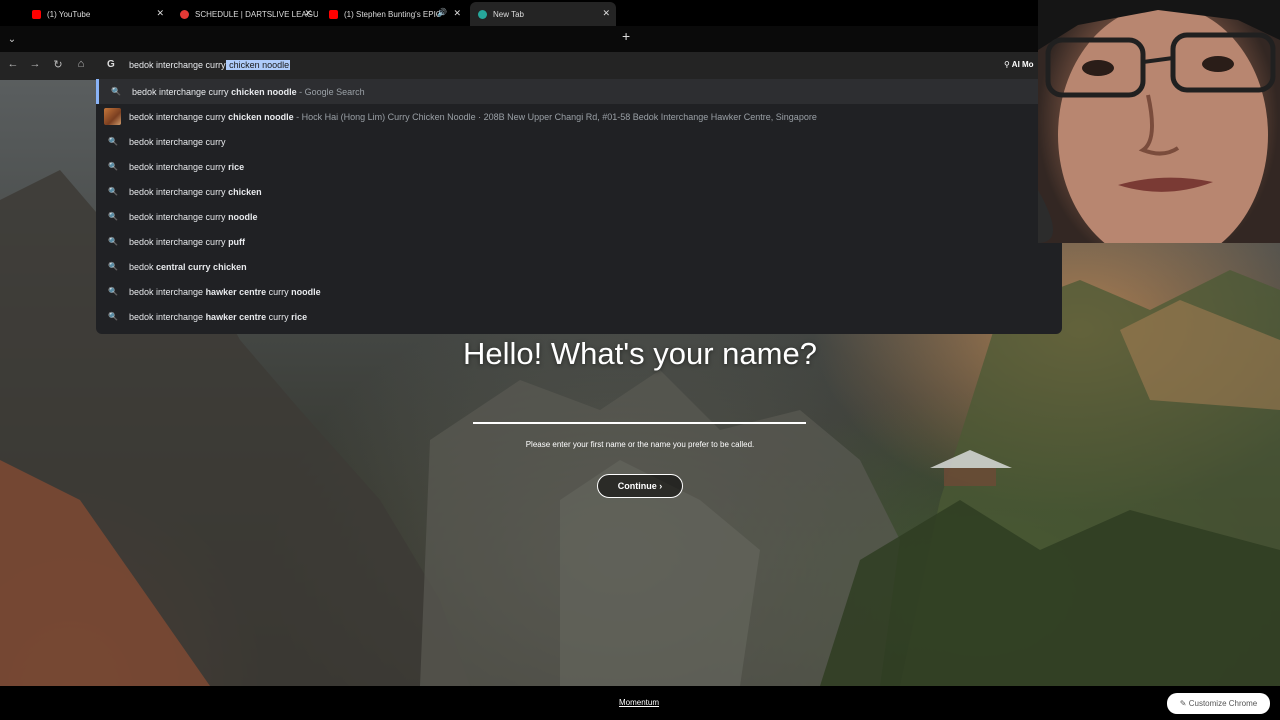 The height and width of the screenshot is (720, 1280). What do you see at coordinates (69, 14) in the screenshot?
I see `tab-title: (1) YouTube` at bounding box center [69, 14].